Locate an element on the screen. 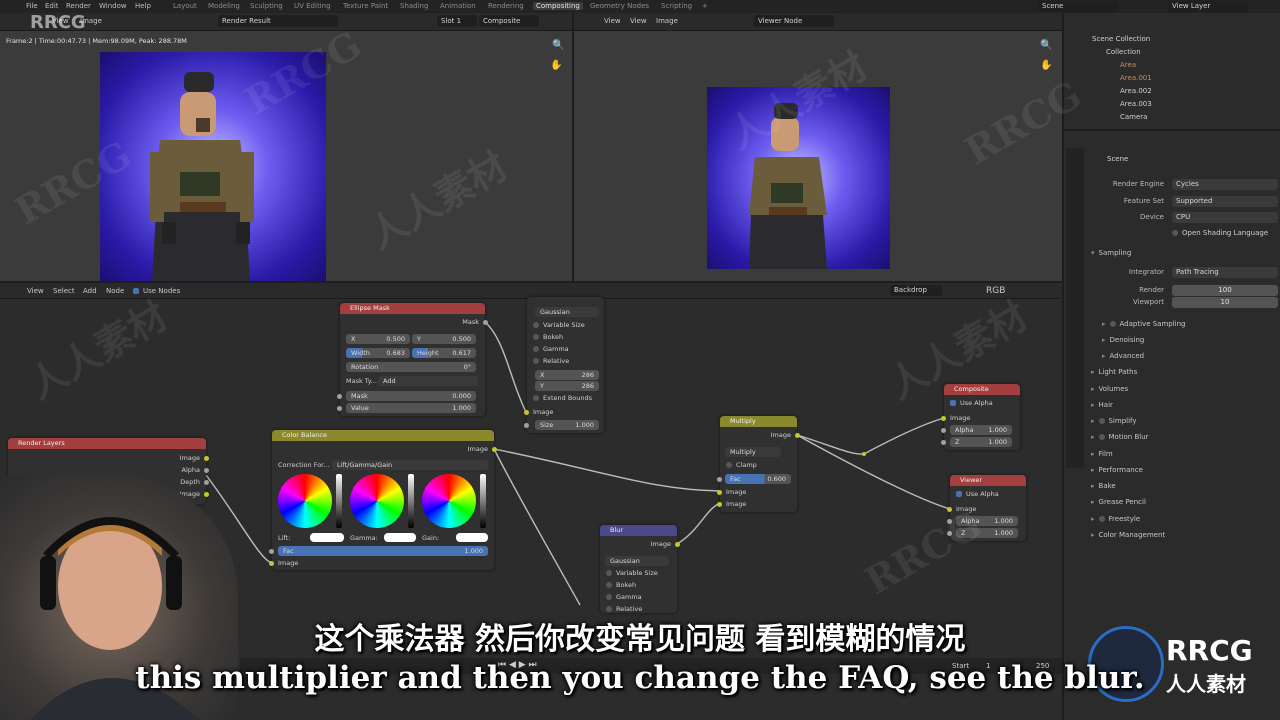  node-viewer: Viewer Use Alpha Image Alpha 1.000 Z 1.000 is located at coordinates (986, 508).